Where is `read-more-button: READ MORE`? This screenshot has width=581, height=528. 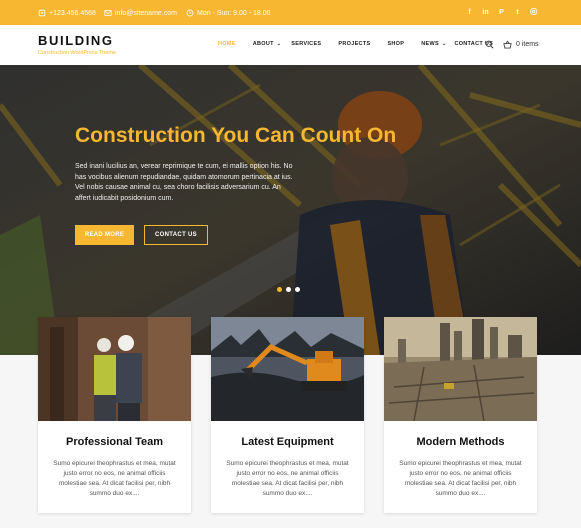 read-more-button: READ MORE is located at coordinates (104, 235).